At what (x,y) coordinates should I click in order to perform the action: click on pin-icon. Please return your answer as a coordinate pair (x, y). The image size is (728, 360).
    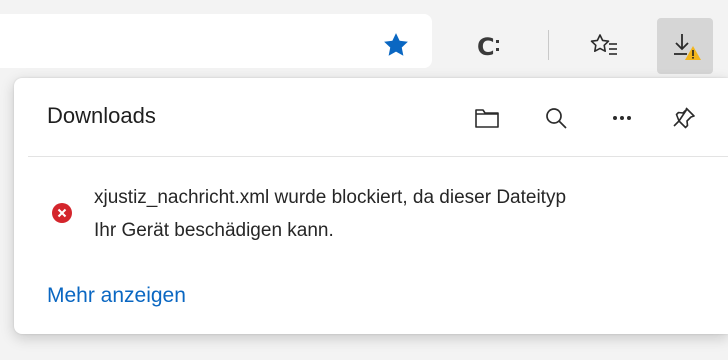
    Looking at the image, I should click on (684, 118).